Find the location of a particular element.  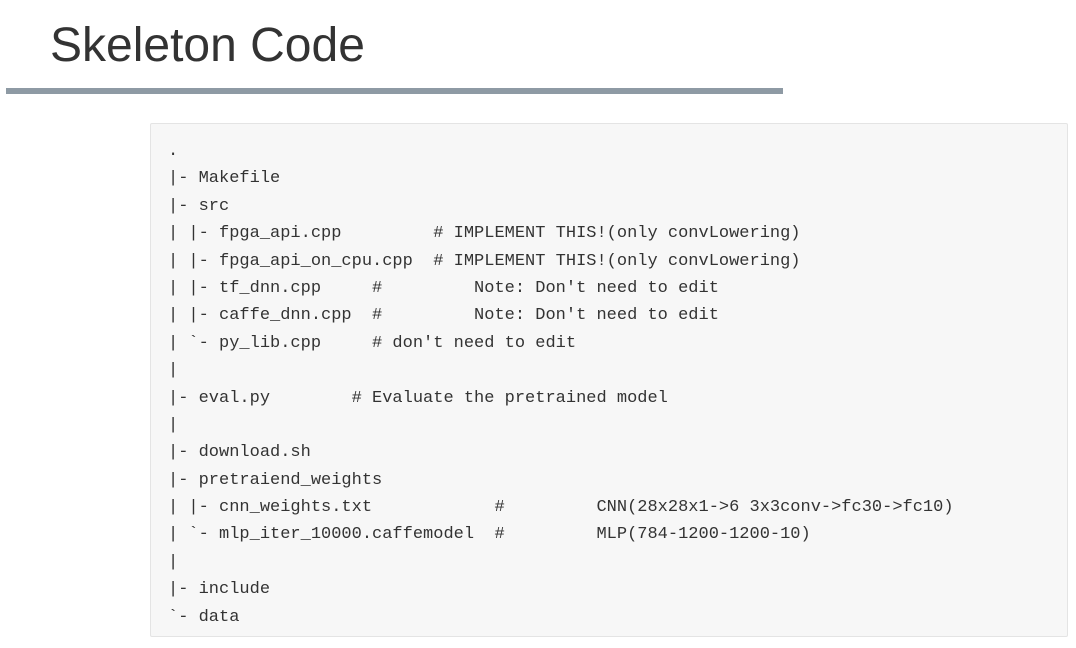

title-divider is located at coordinates (394, 91).